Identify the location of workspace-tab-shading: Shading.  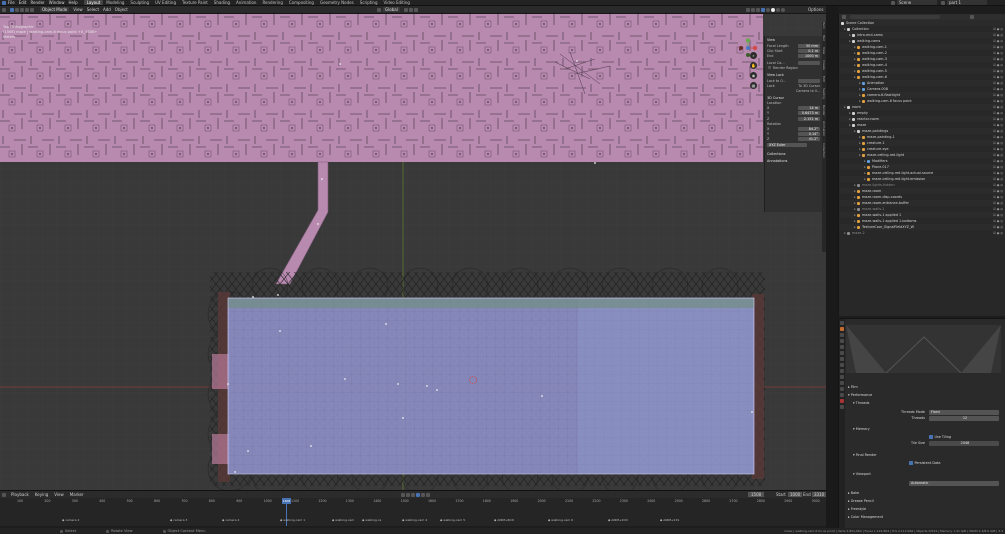
(222, 2).